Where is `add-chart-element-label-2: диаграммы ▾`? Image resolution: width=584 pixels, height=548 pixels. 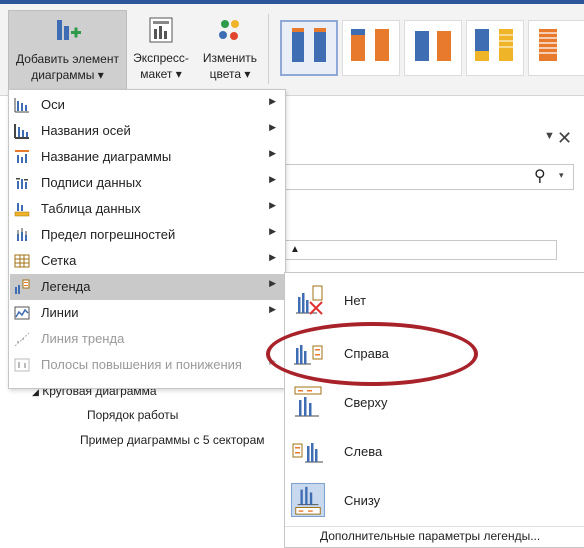 add-chart-element-label-2: диаграммы ▾ is located at coordinates (67, 75).